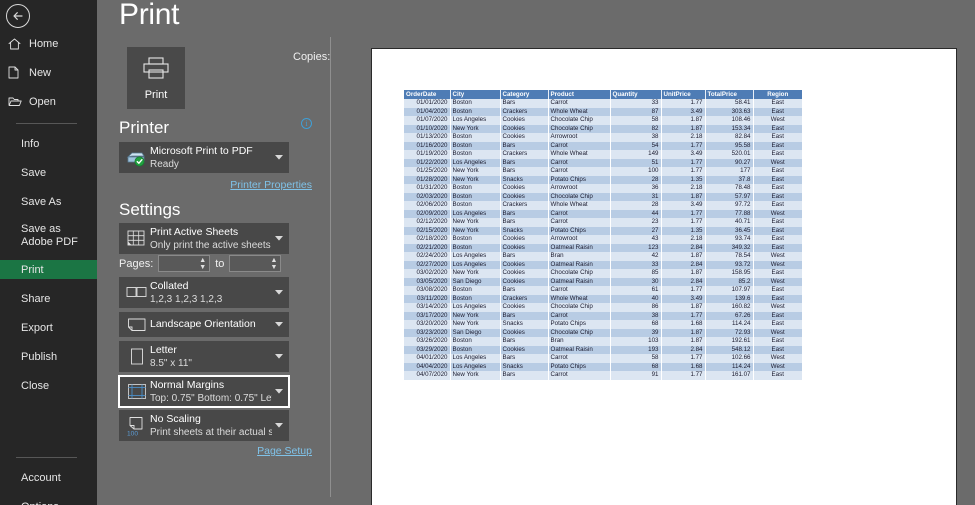 Image resolution: width=975 pixels, height=505 pixels. What do you see at coordinates (427, 358) in the screenshot?
I see `table-cell-orderdate: 04/01/2020` at bounding box center [427, 358].